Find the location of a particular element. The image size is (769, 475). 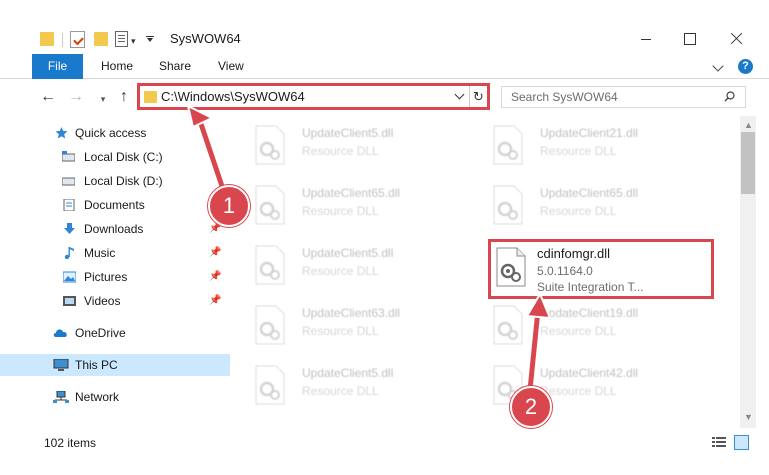

help-icon: ? is located at coordinates (745, 66).